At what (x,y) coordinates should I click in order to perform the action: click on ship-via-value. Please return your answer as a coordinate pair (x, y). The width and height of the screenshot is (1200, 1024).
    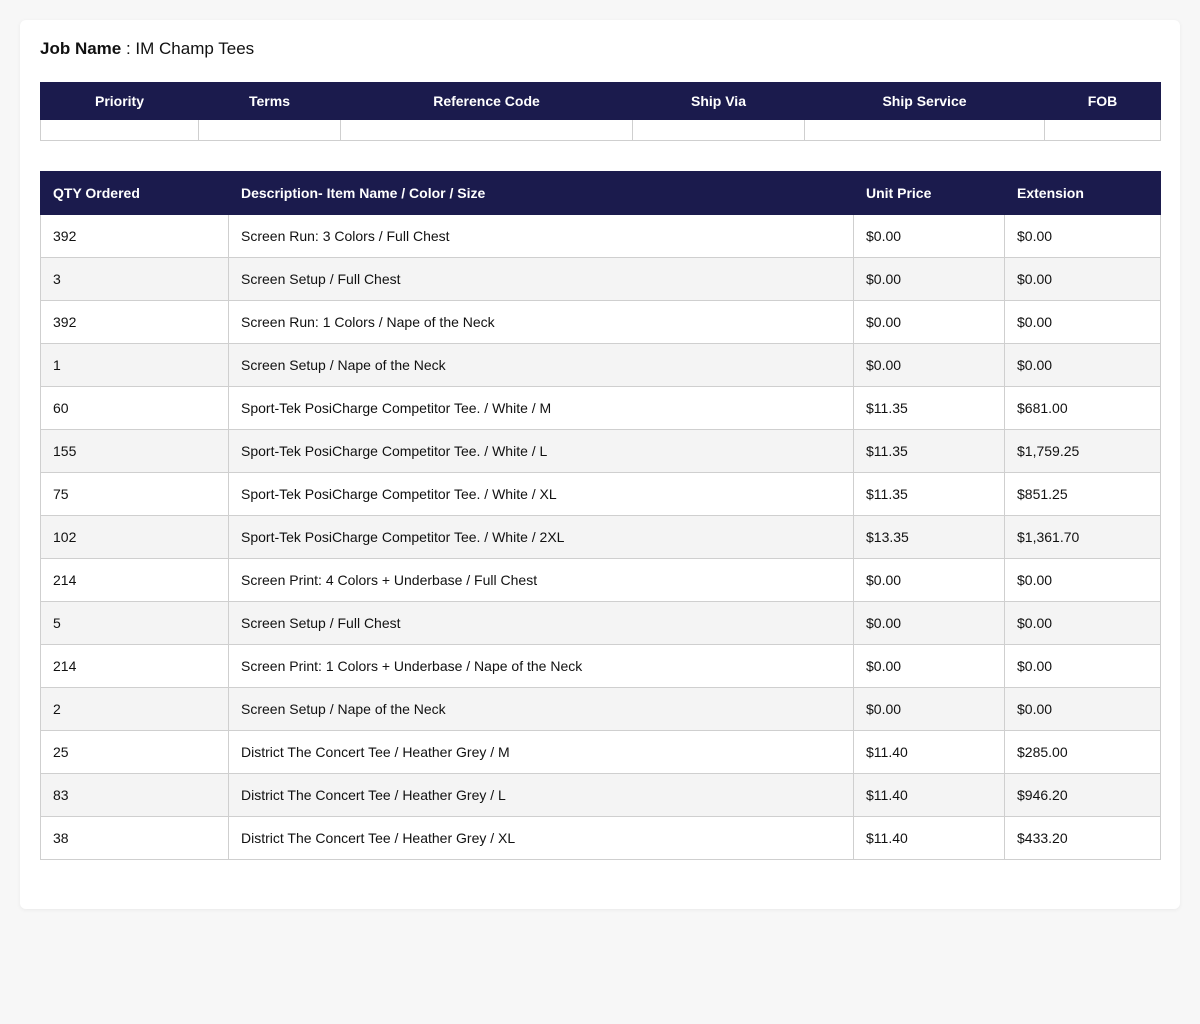
    Looking at the image, I should click on (718, 130).